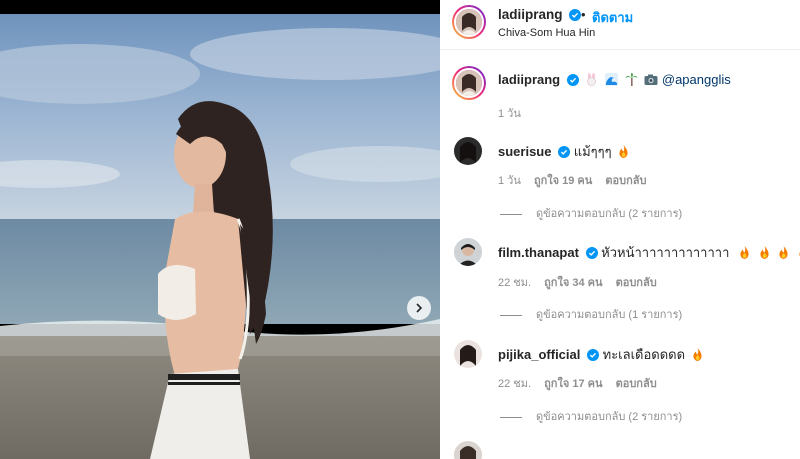  Describe the element at coordinates (539, 354) in the screenshot. I see `comment-username: pijika_official` at that location.